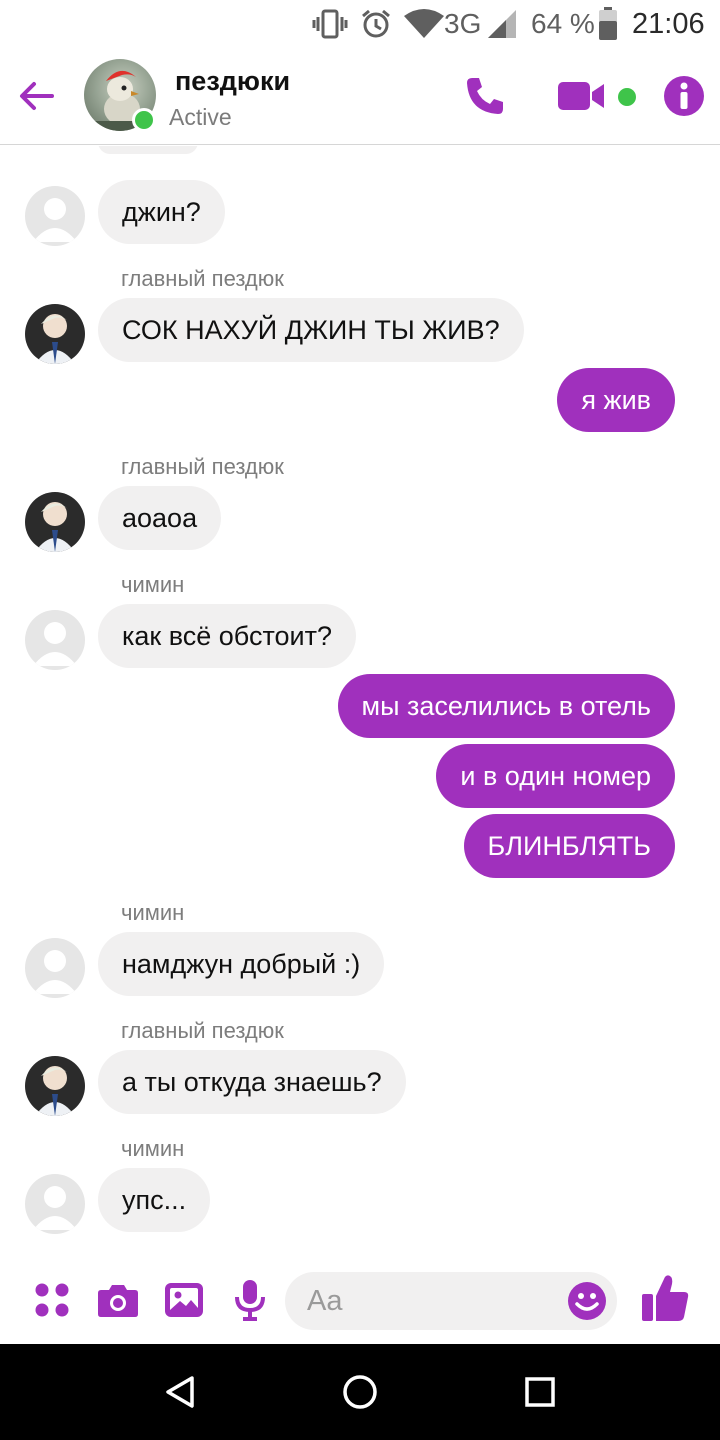 The width and height of the screenshot is (720, 1440). I want to click on apps-icon, so click(52, 1300).